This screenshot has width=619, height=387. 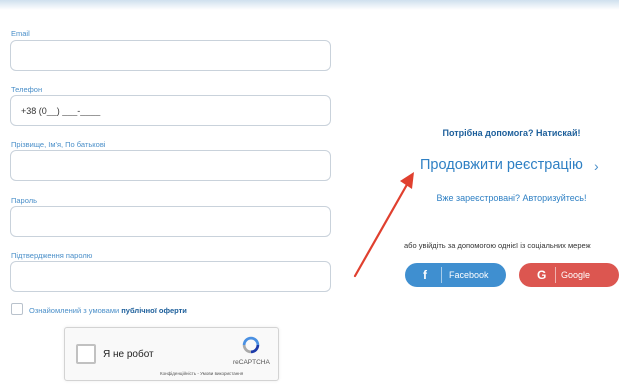 What do you see at coordinates (170, 165) in the screenshot?
I see `full-name-field` at bounding box center [170, 165].